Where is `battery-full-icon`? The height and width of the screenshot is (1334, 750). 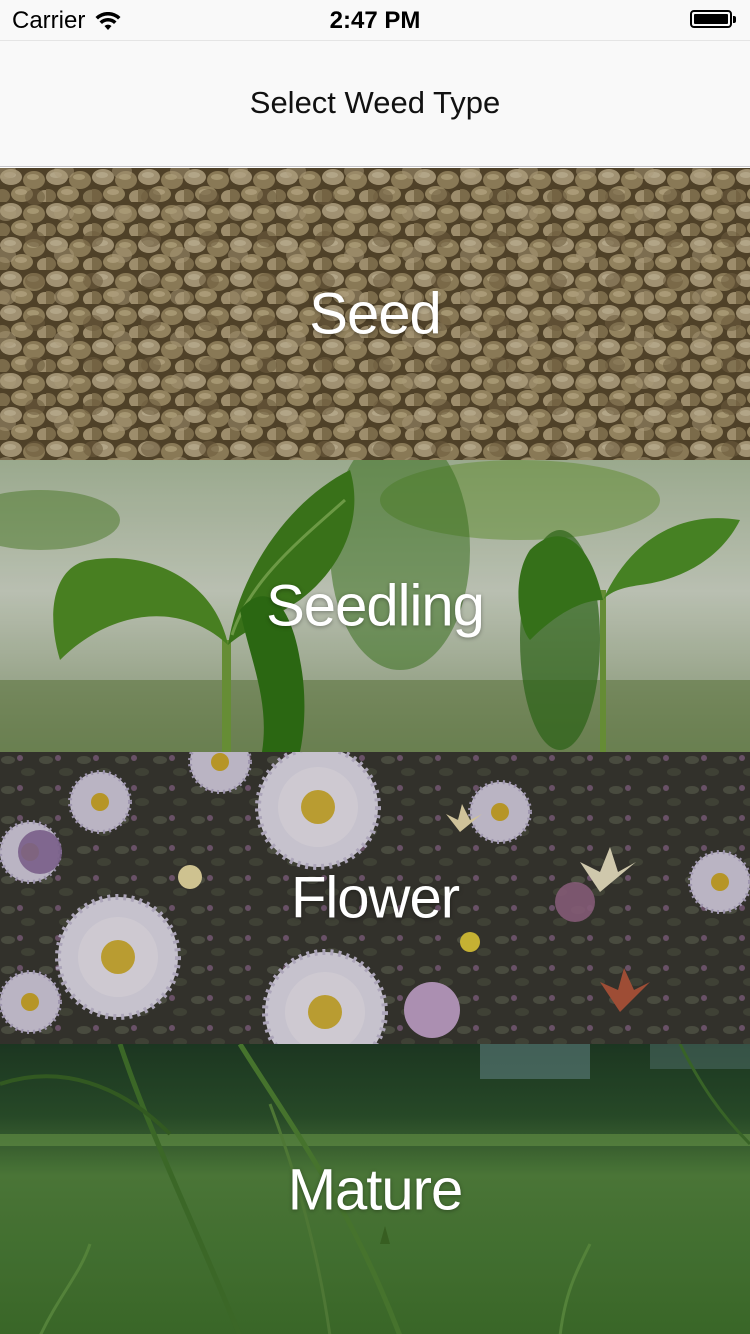
battery-full-icon is located at coordinates (714, 20).